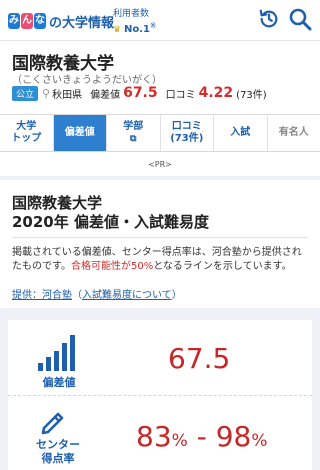  What do you see at coordinates (26, 138) in the screenshot?
I see `tab-label: トップ` at bounding box center [26, 138].